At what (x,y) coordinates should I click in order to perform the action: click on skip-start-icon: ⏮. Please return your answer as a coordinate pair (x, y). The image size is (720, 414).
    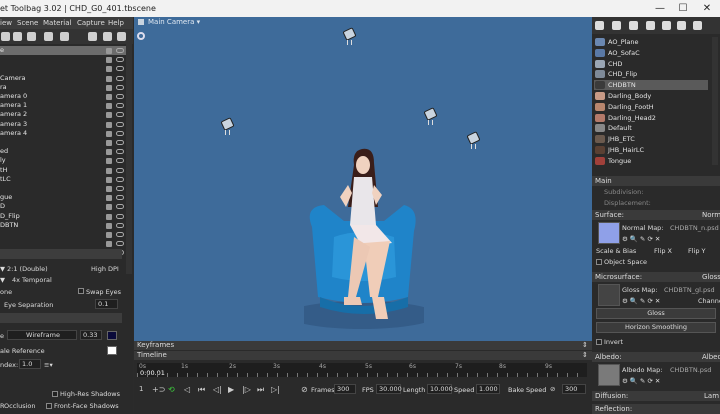
    Looking at the image, I should click on (201, 390).